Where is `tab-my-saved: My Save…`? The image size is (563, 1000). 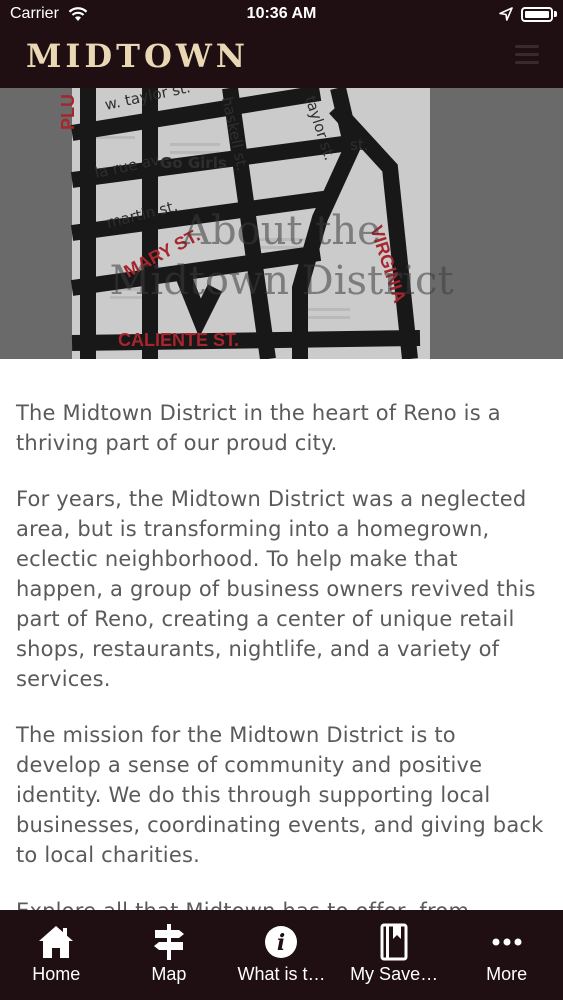
tab-my-saved: My Save… is located at coordinates (394, 955).